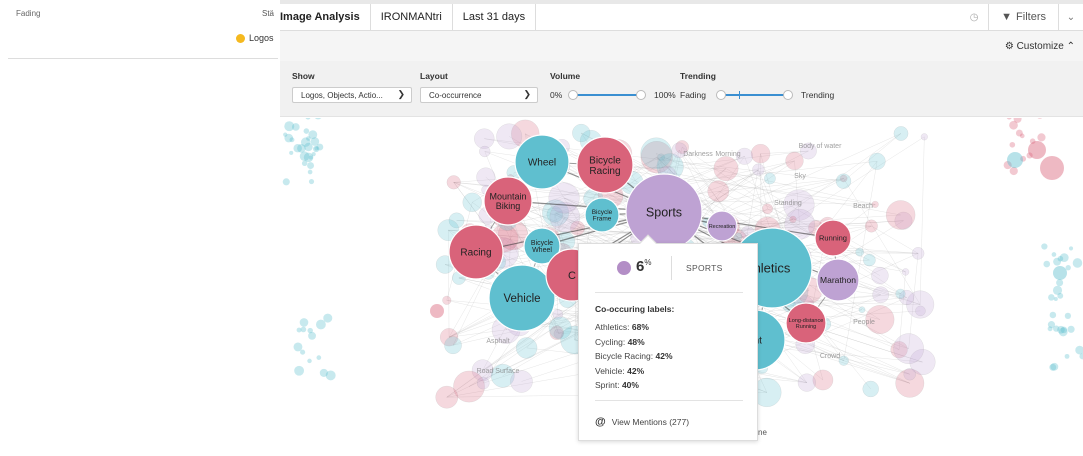  I want to click on graph-node-bicycle-racing: BicycleRacing, so click(605, 165).